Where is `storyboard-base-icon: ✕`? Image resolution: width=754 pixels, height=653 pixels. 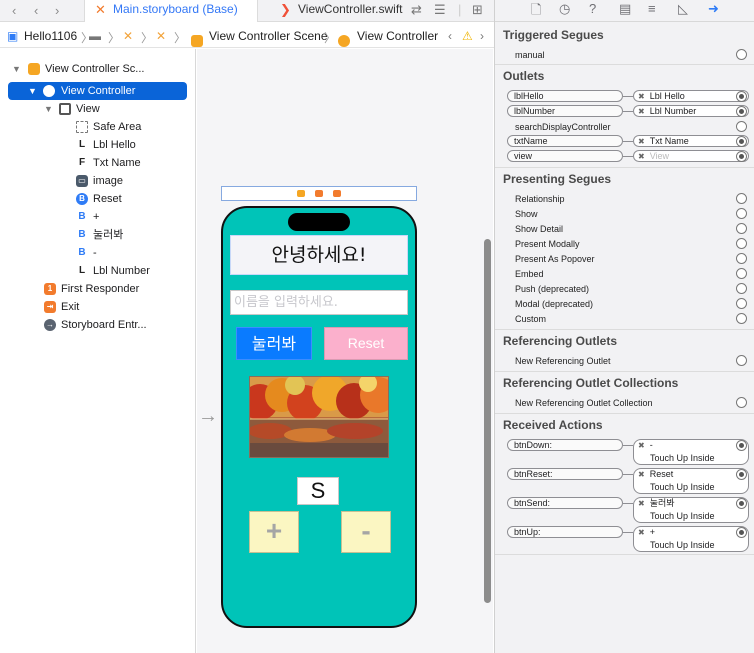 storyboard-base-icon: ✕ is located at coordinates (161, 36).